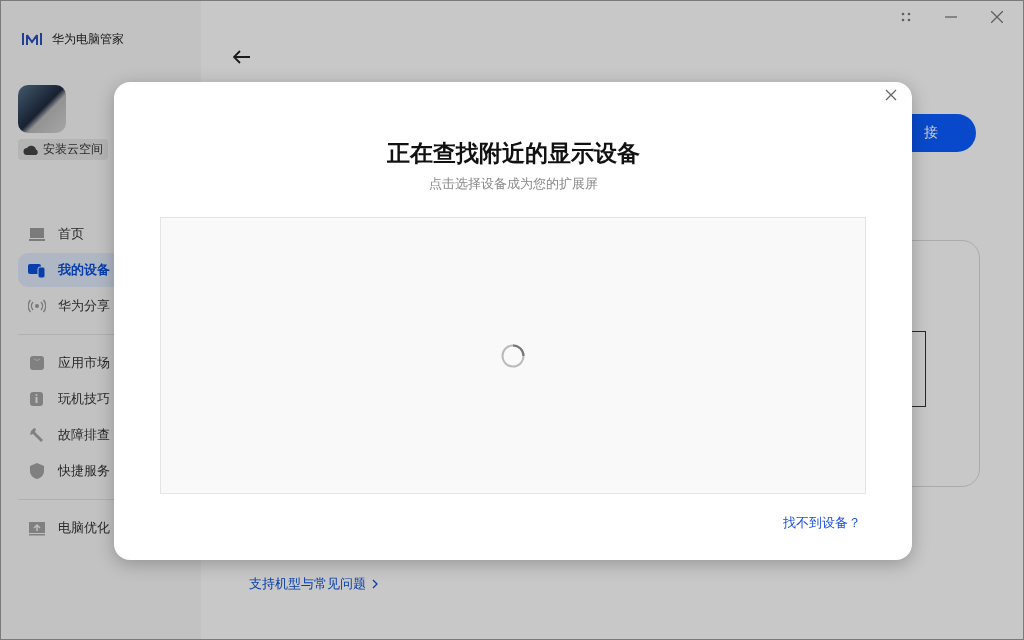  Describe the element at coordinates (513, 153) in the screenshot. I see `dialog-title: 正在查找附近的显示设备` at that location.